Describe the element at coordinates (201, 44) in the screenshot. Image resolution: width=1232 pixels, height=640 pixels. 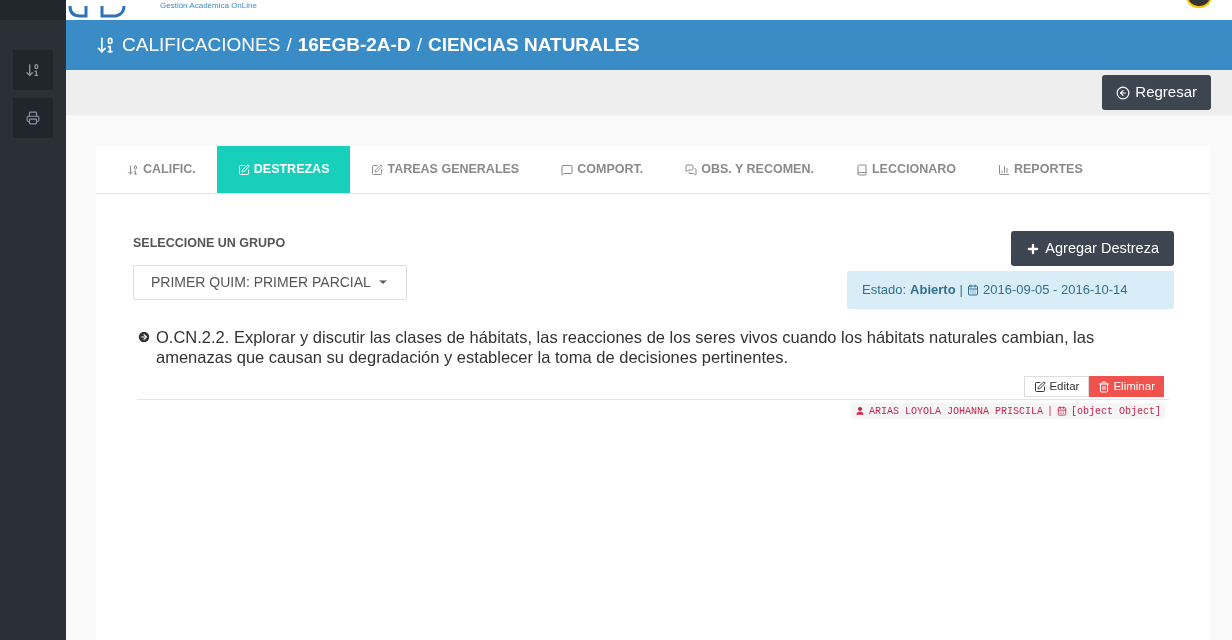
I see `section-title: CALIFICACIONES` at that location.